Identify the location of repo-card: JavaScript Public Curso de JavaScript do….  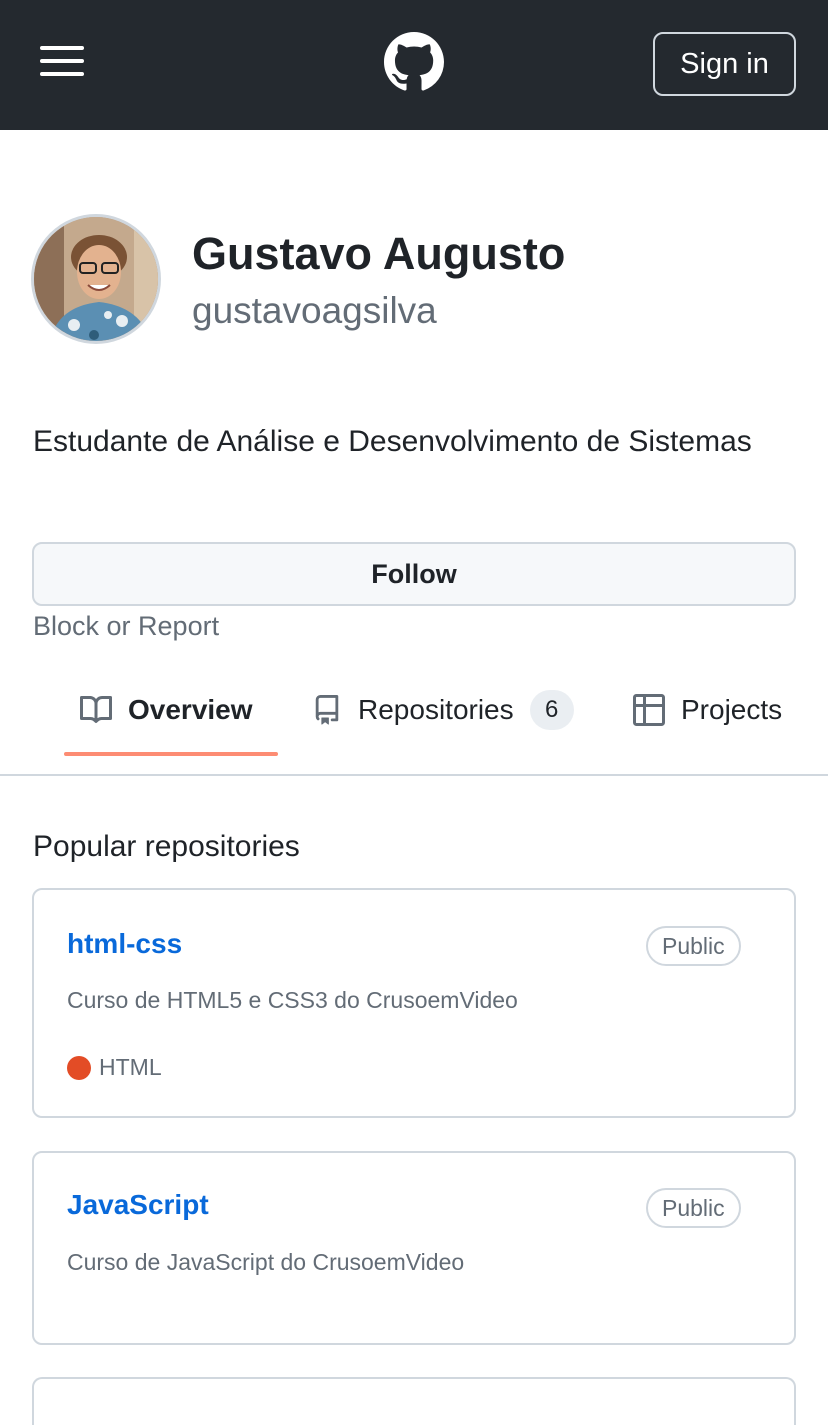
(414, 1248).